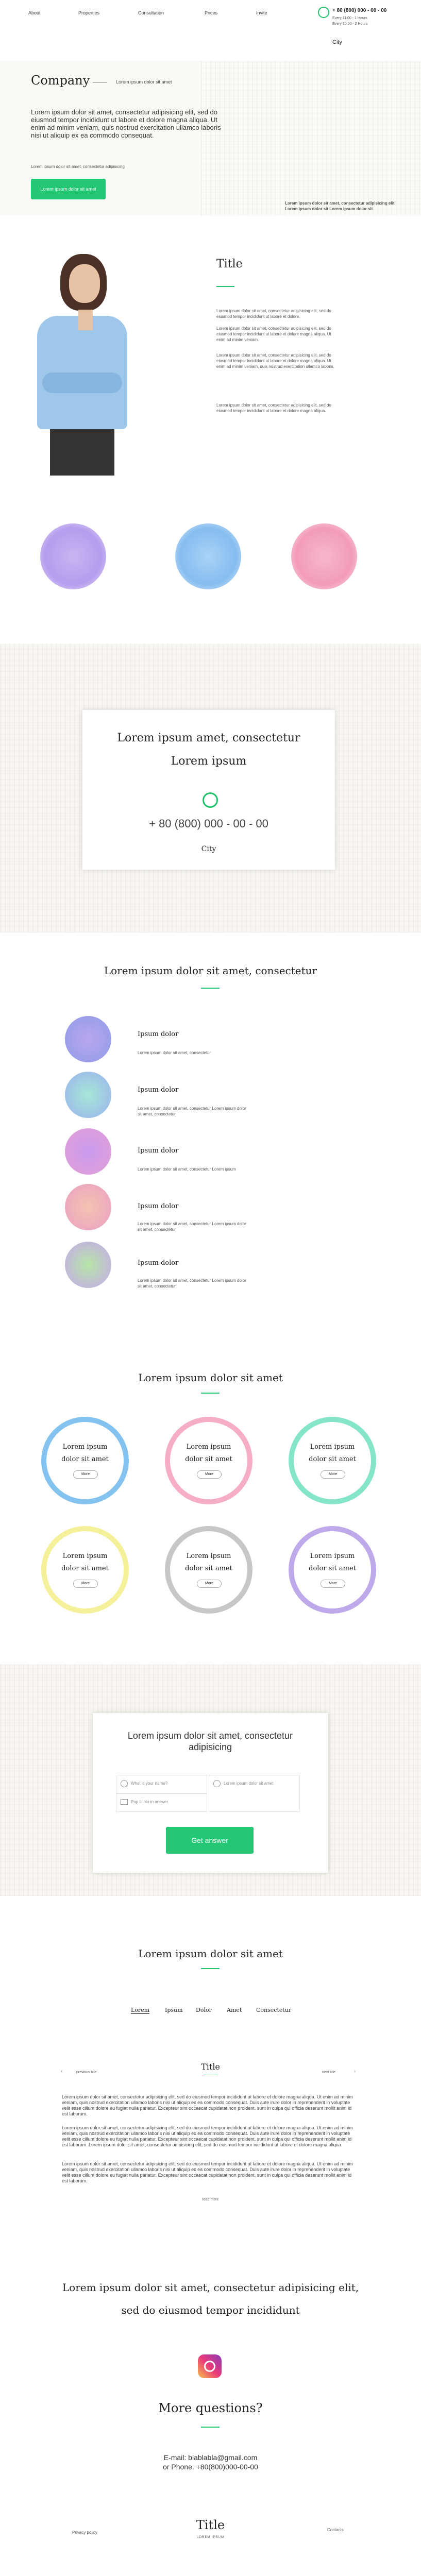 Image resolution: width=421 pixels, height=2576 pixels. I want to click on circle-card-4-line1: Lorem ipsum, so click(85, 1556).